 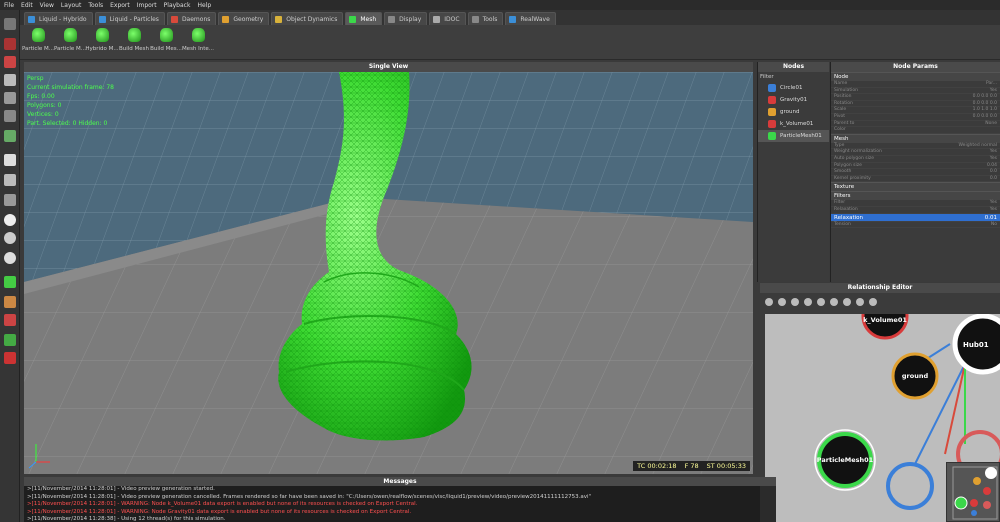 What do you see at coordinates (10, 340) in the screenshot?
I see `export-icon` at bounding box center [10, 340].